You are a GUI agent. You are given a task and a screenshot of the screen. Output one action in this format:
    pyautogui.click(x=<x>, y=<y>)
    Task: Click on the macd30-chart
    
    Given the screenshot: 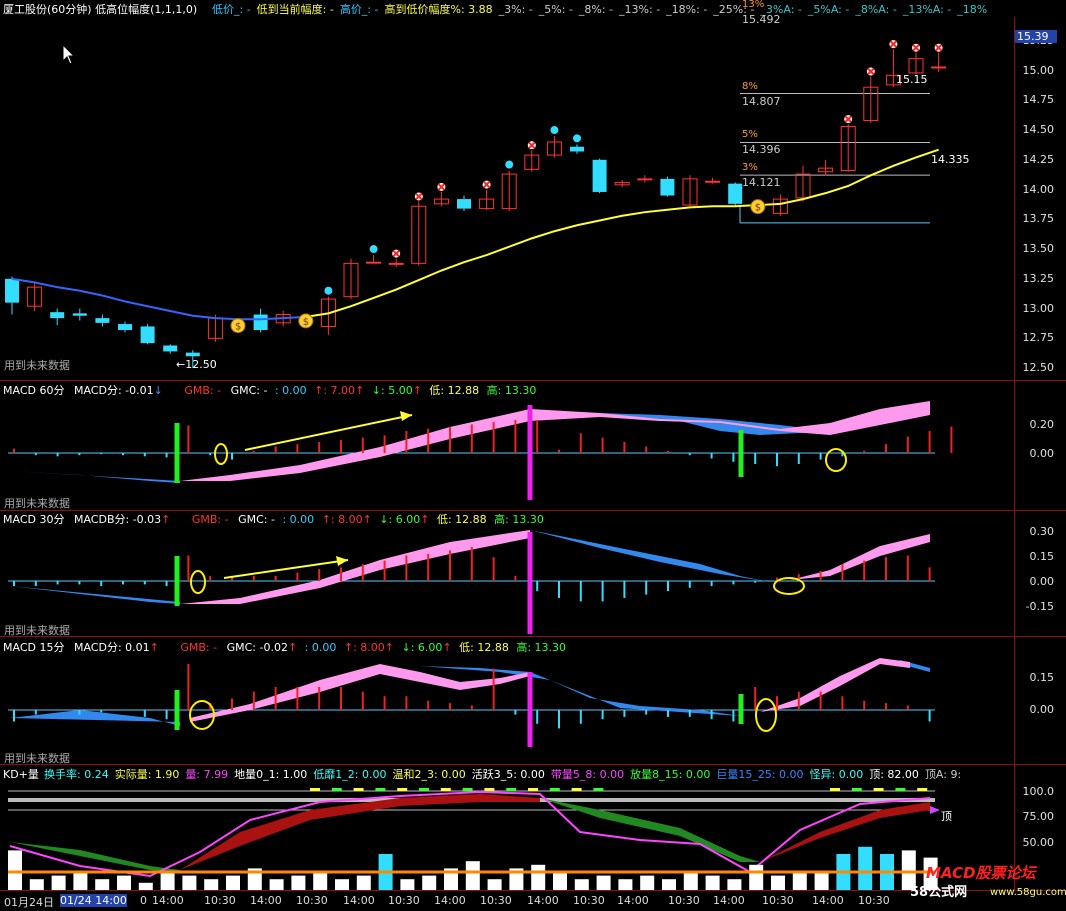 What is the action you would take?
    pyautogui.click(x=507, y=580)
    